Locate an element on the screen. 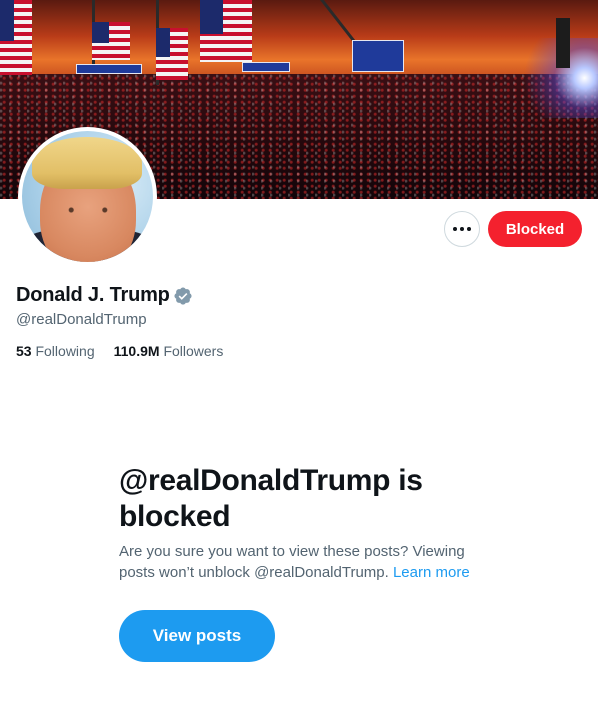  blocked-button: Blocked is located at coordinates (535, 229).